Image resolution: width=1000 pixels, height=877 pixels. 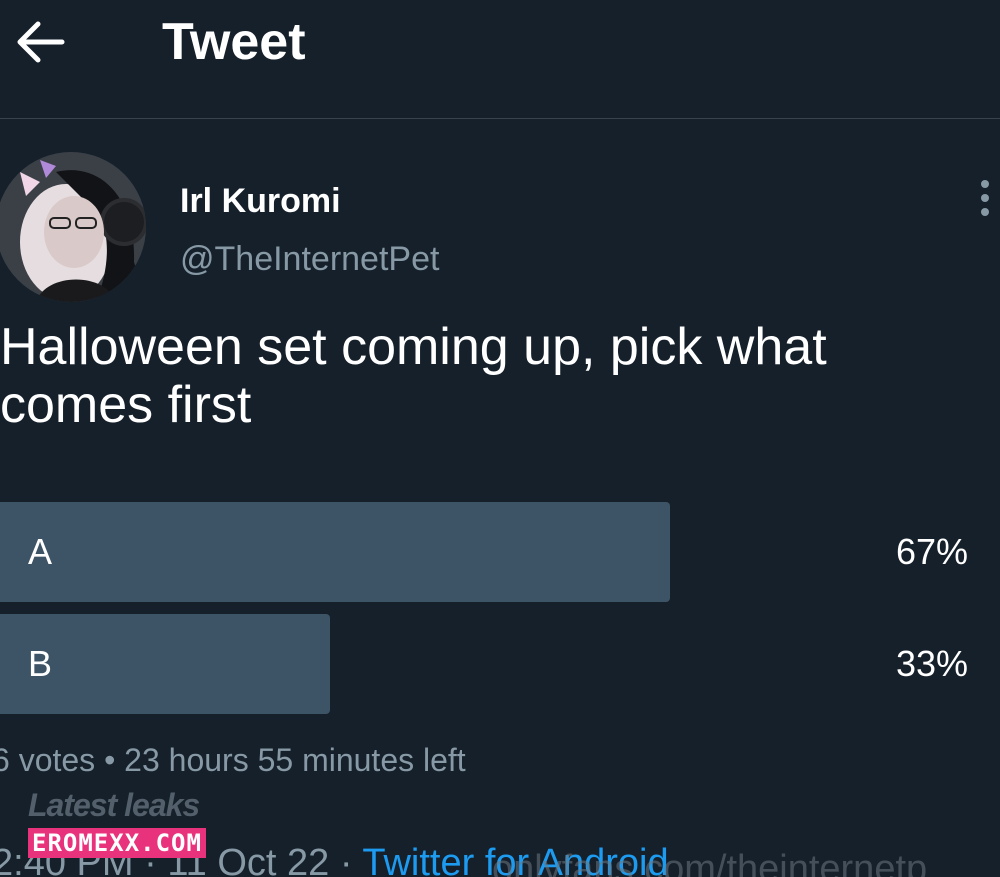 What do you see at coordinates (309, 259) in the screenshot?
I see `author-handle: @TheInternetPet` at bounding box center [309, 259].